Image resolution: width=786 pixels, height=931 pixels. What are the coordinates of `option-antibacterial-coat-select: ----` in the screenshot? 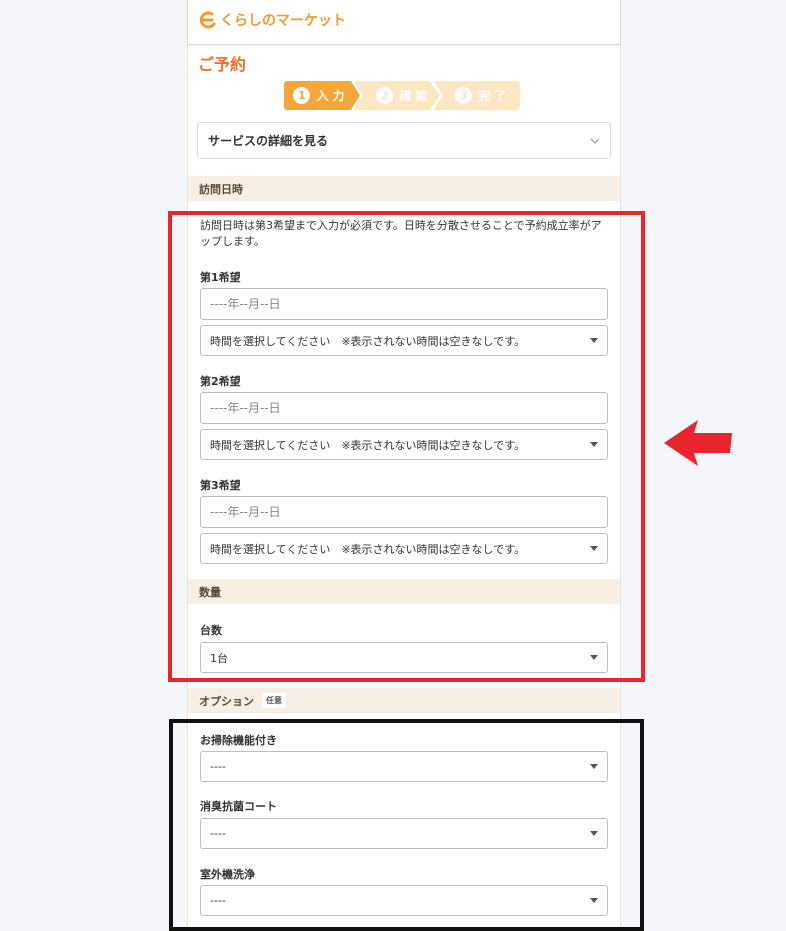 It's located at (404, 833).